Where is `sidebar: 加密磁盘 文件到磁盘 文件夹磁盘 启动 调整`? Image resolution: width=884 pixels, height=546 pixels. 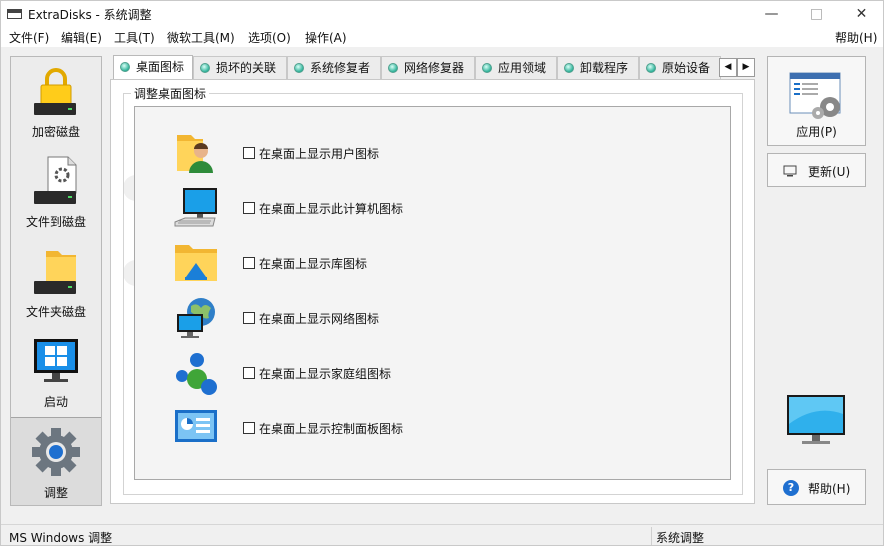
sidebar: 加密磁盘 文件到磁盘 文件夹磁盘 启动 调整 is located at coordinates (56, 281).